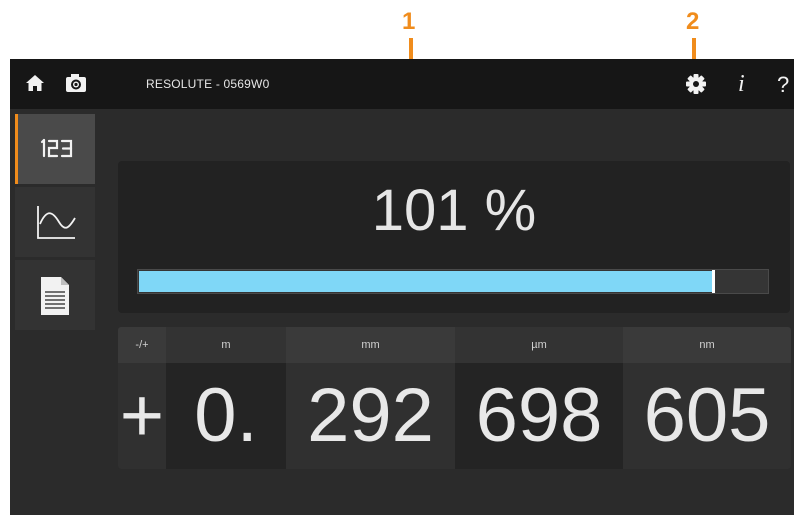 The image size is (794, 515). I want to click on readout-nm-column: nm 605, so click(707, 398).